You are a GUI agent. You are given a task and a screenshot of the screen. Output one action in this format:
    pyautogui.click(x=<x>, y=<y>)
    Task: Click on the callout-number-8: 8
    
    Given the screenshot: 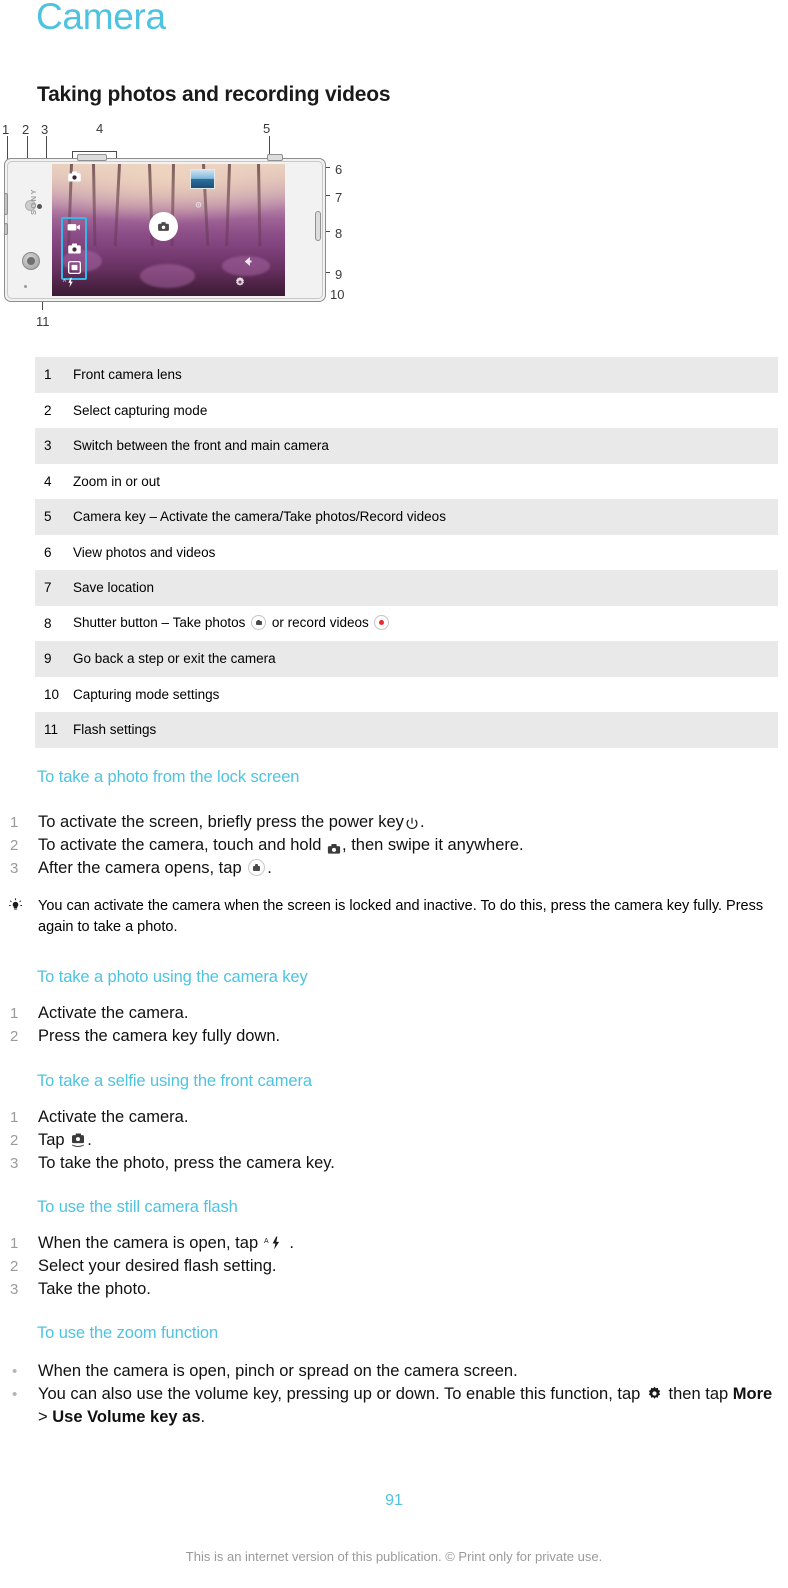 What is the action you would take?
    pyautogui.click(x=339, y=233)
    